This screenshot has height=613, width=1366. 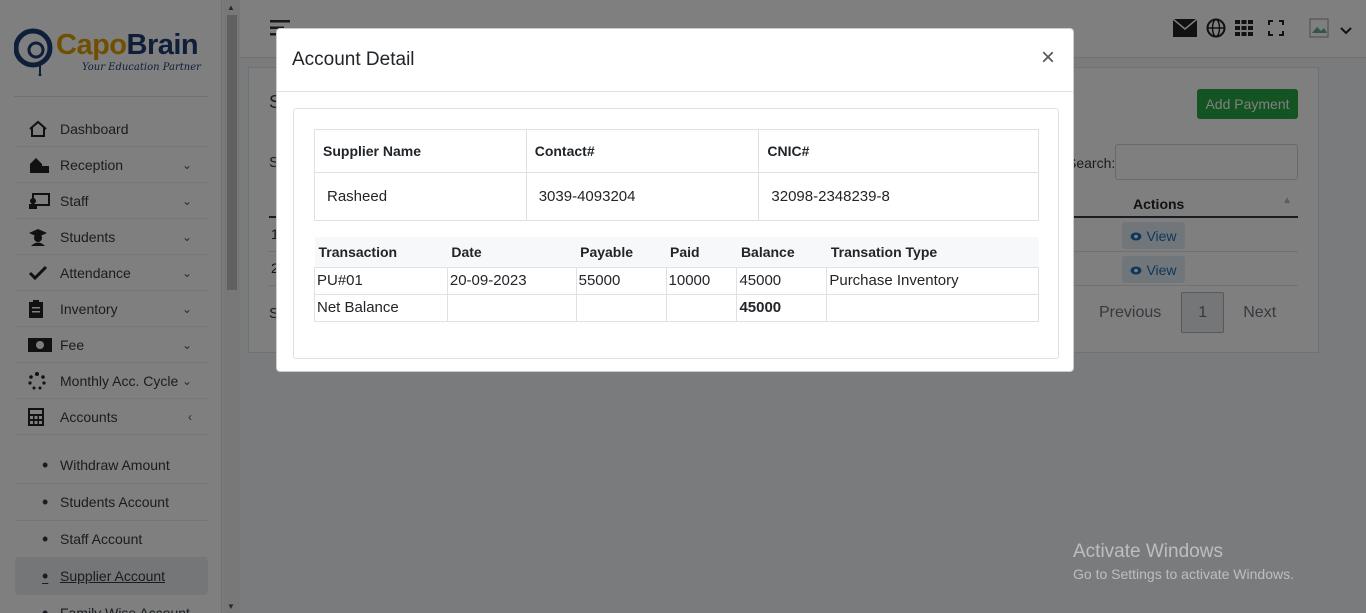 What do you see at coordinates (1048, 58) in the screenshot?
I see `close-icon: ×` at bounding box center [1048, 58].